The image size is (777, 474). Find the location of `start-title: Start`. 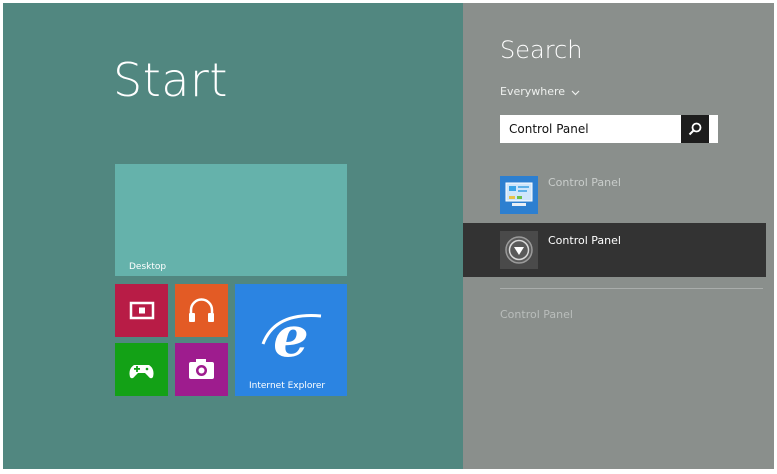

start-title: Start is located at coordinates (170, 80).